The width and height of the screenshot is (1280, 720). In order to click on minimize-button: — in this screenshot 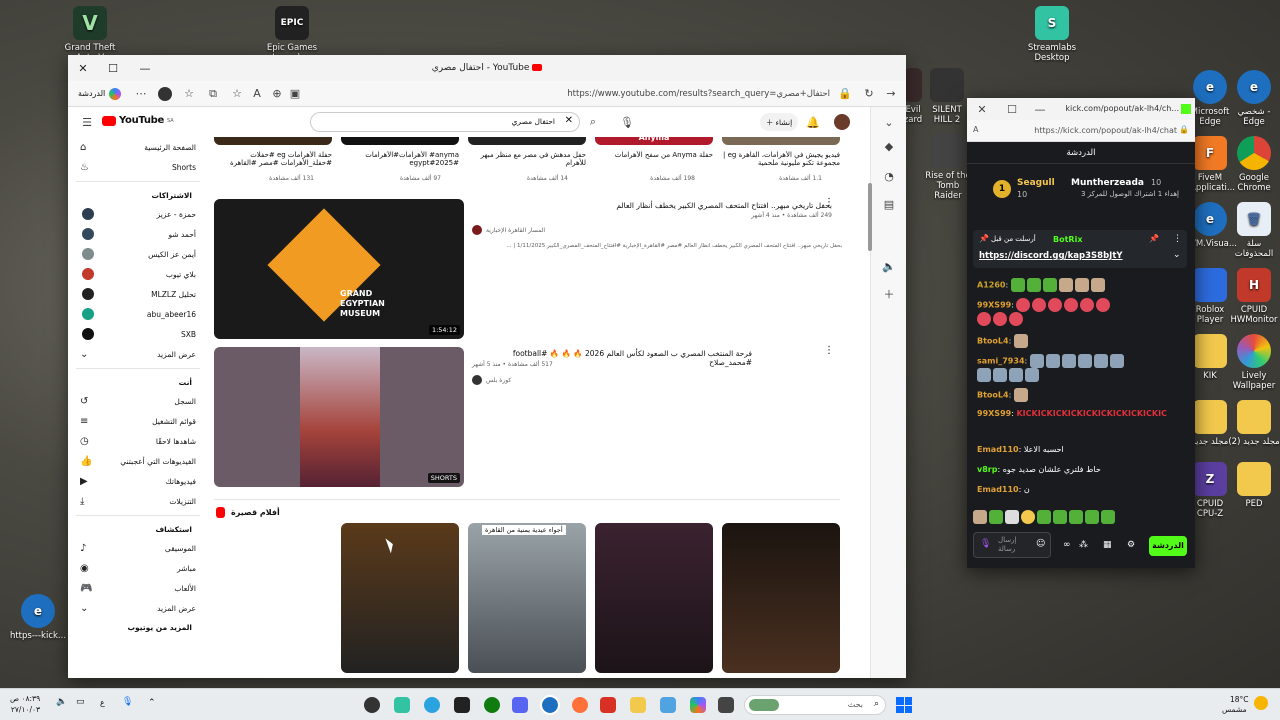, I will do `click(1040, 109)`.